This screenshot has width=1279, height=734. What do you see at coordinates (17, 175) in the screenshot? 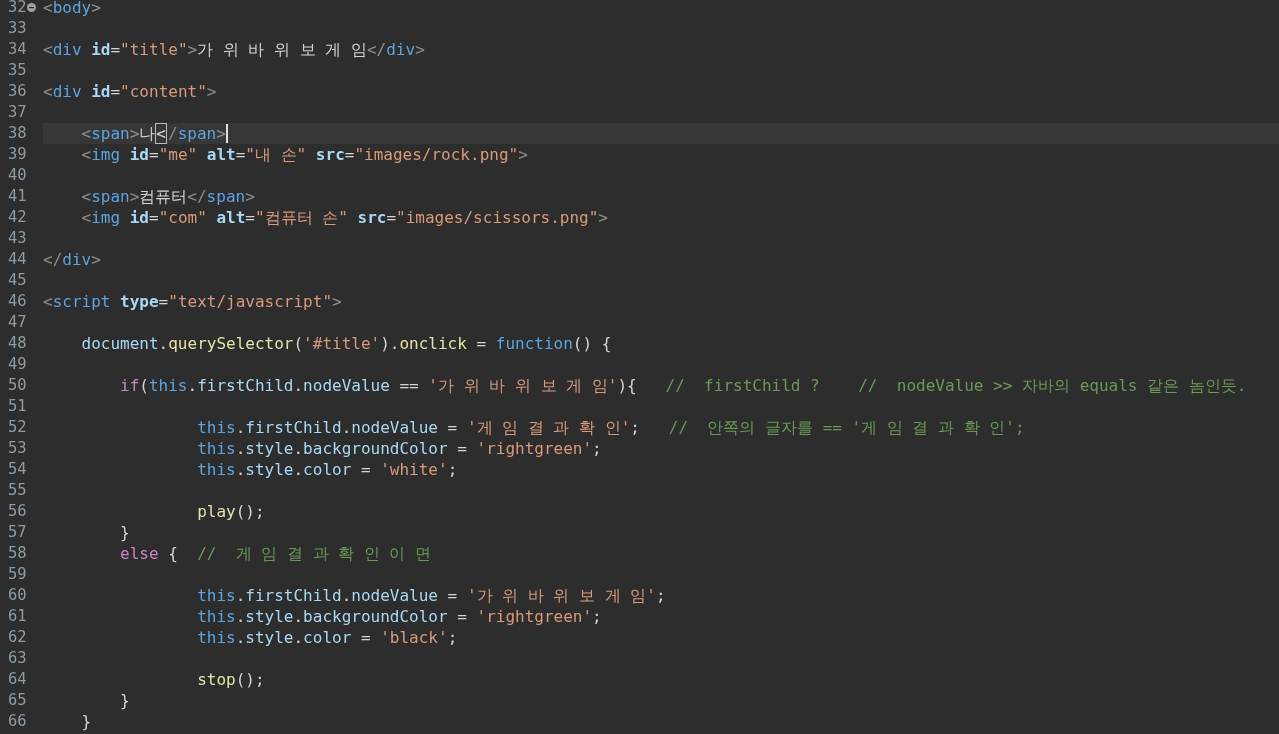
I see `line-number: 40` at bounding box center [17, 175].